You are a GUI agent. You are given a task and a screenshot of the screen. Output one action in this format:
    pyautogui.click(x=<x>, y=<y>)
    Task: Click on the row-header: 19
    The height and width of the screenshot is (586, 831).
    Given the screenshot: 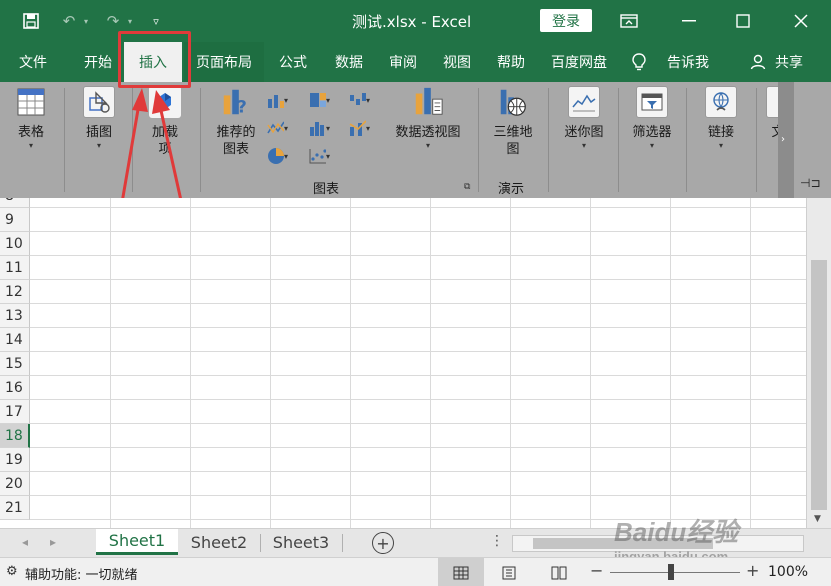 What is the action you would take?
    pyautogui.click(x=15, y=460)
    